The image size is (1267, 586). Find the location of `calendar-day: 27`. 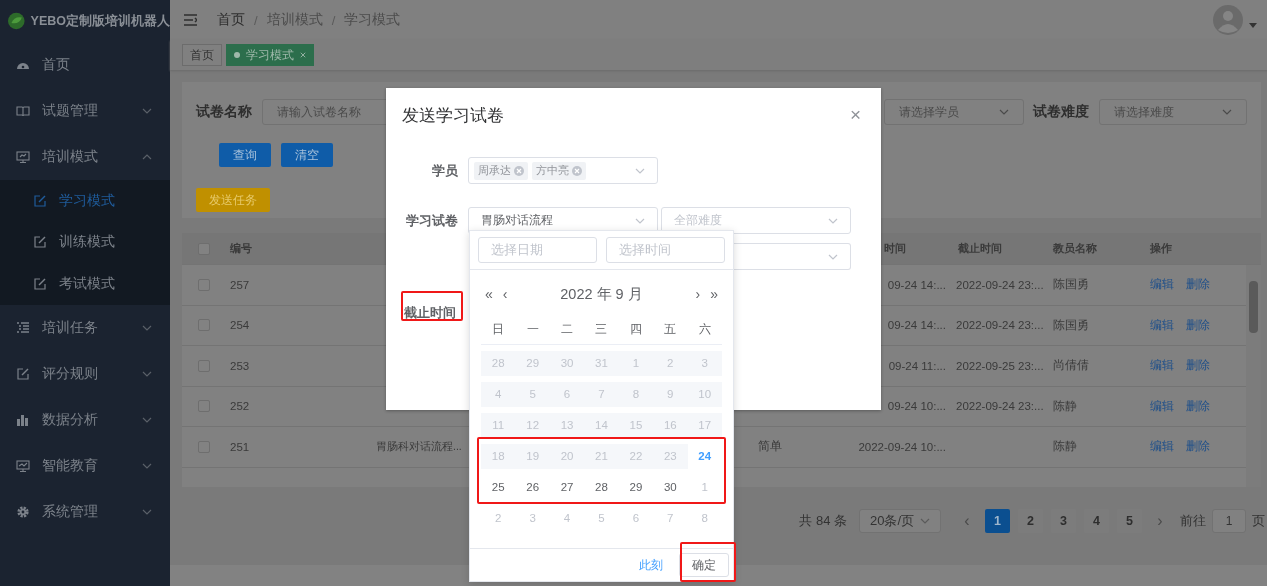

calendar-day: 27 is located at coordinates (567, 487).